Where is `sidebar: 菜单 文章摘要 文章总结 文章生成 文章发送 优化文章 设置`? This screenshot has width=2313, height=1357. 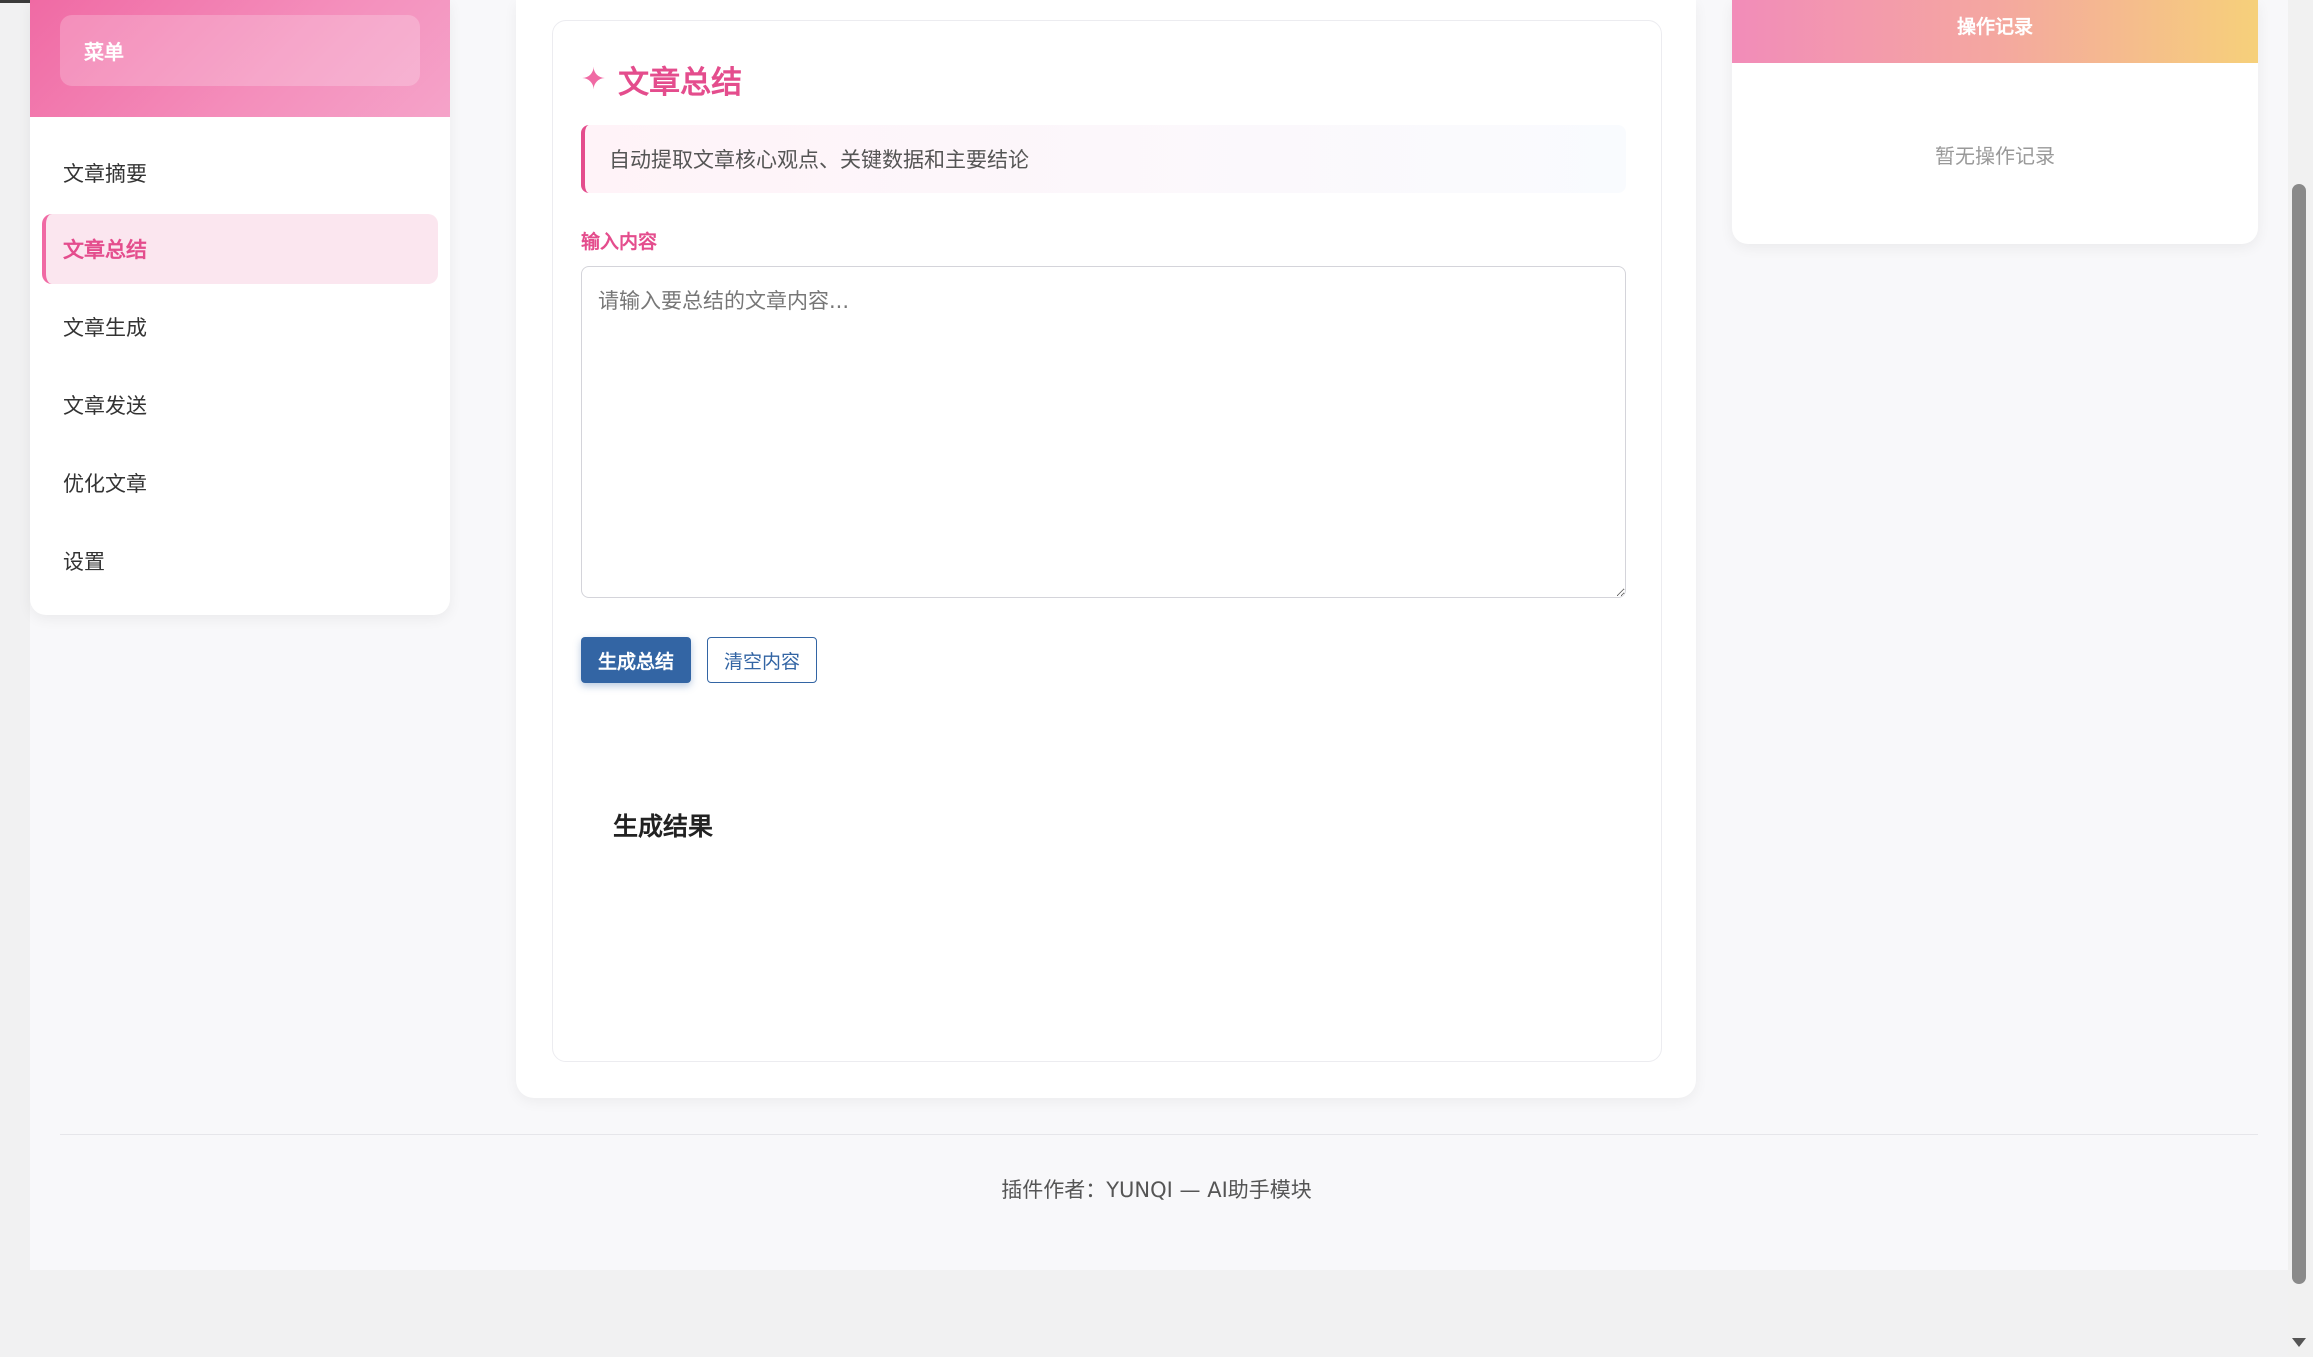
sidebar: 菜单 文章摘要 文章总结 文章生成 文章发送 优化文章 设置 is located at coordinates (240, 307).